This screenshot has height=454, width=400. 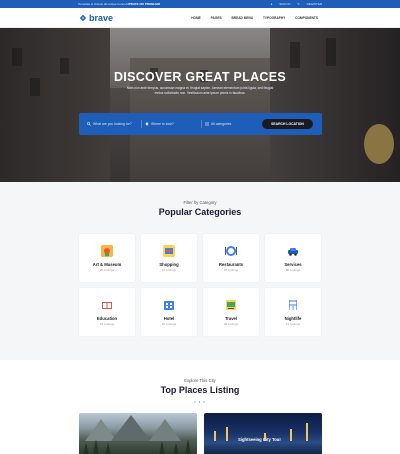 What do you see at coordinates (162, 124) in the screenshot?
I see `location-placeholder: Where to look?` at bounding box center [162, 124].